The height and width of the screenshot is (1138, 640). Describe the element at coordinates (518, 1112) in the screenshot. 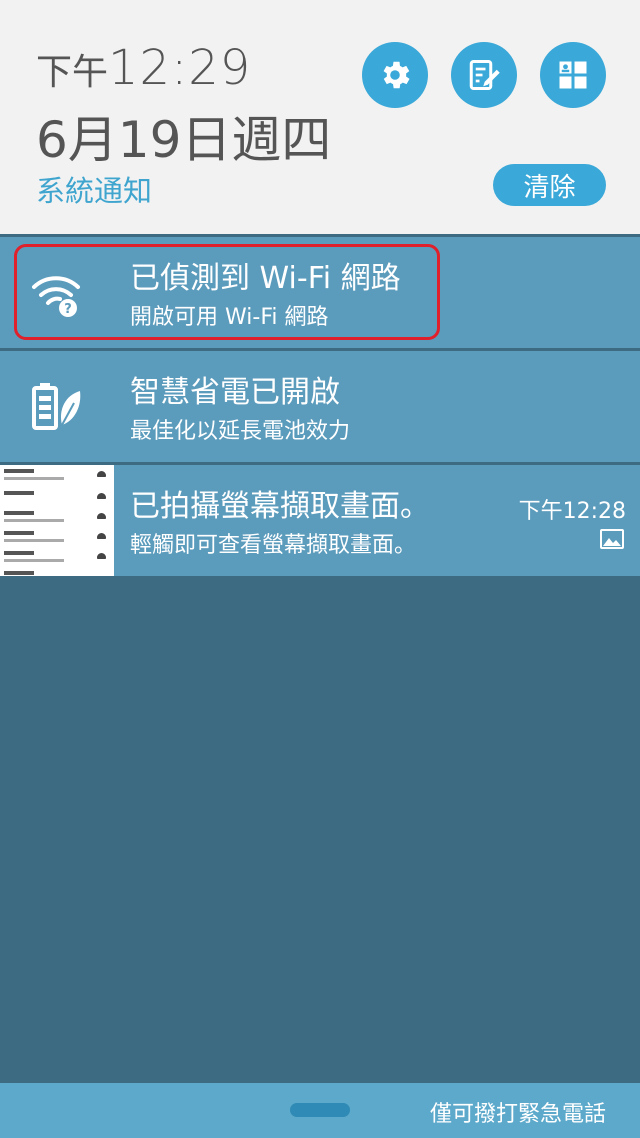

I see `emergency-call-label: 僅可撥打緊急電話` at that location.